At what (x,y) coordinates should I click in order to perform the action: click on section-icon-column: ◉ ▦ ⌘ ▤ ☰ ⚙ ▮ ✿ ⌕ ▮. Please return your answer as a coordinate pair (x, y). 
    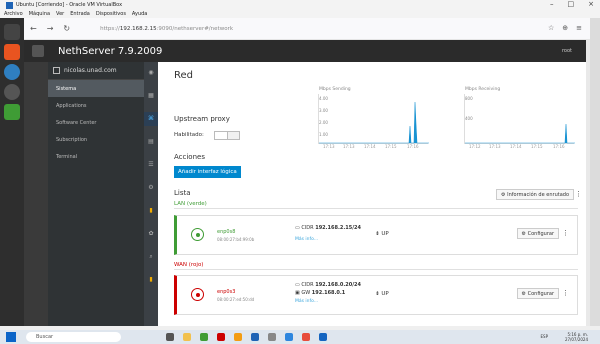
    Looking at the image, I should click on (151, 194).